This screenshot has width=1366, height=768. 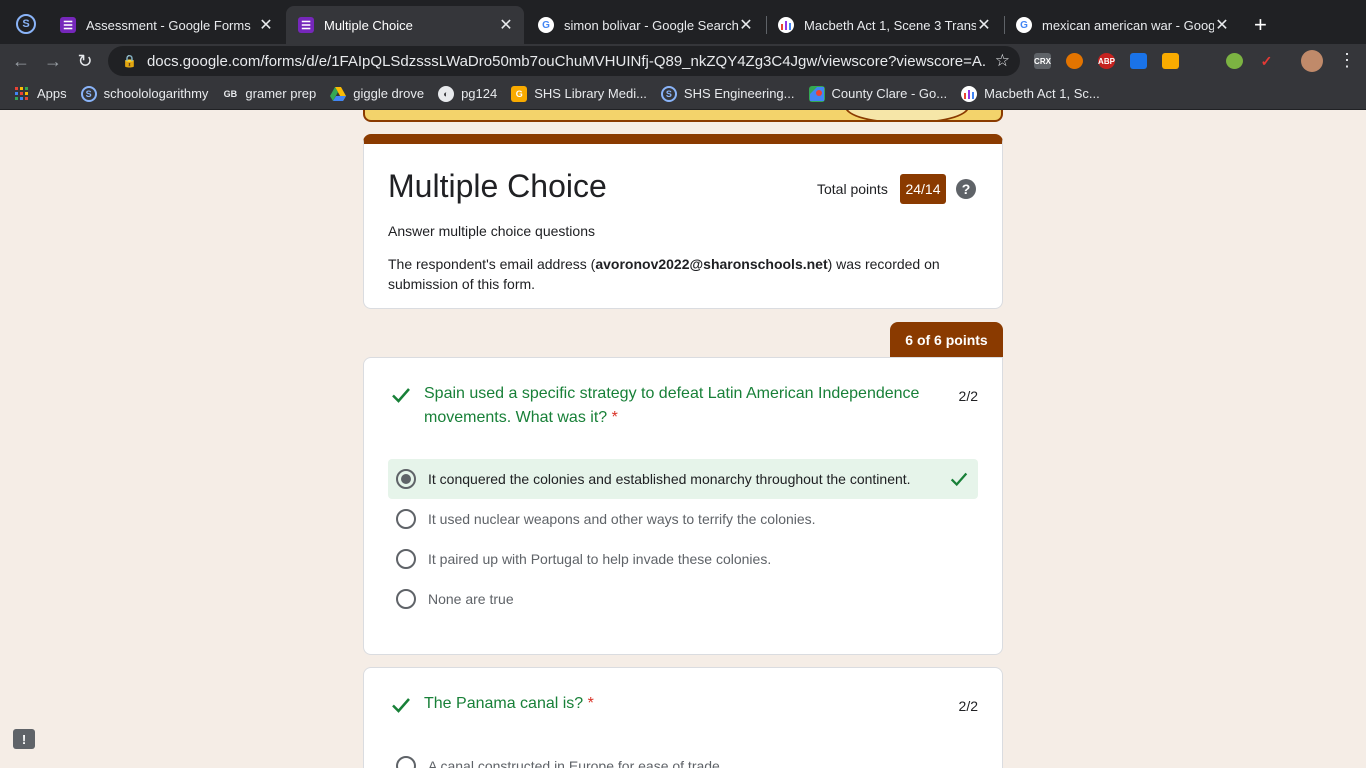 I want to click on total-points-label: Total points, so click(x=852, y=189).